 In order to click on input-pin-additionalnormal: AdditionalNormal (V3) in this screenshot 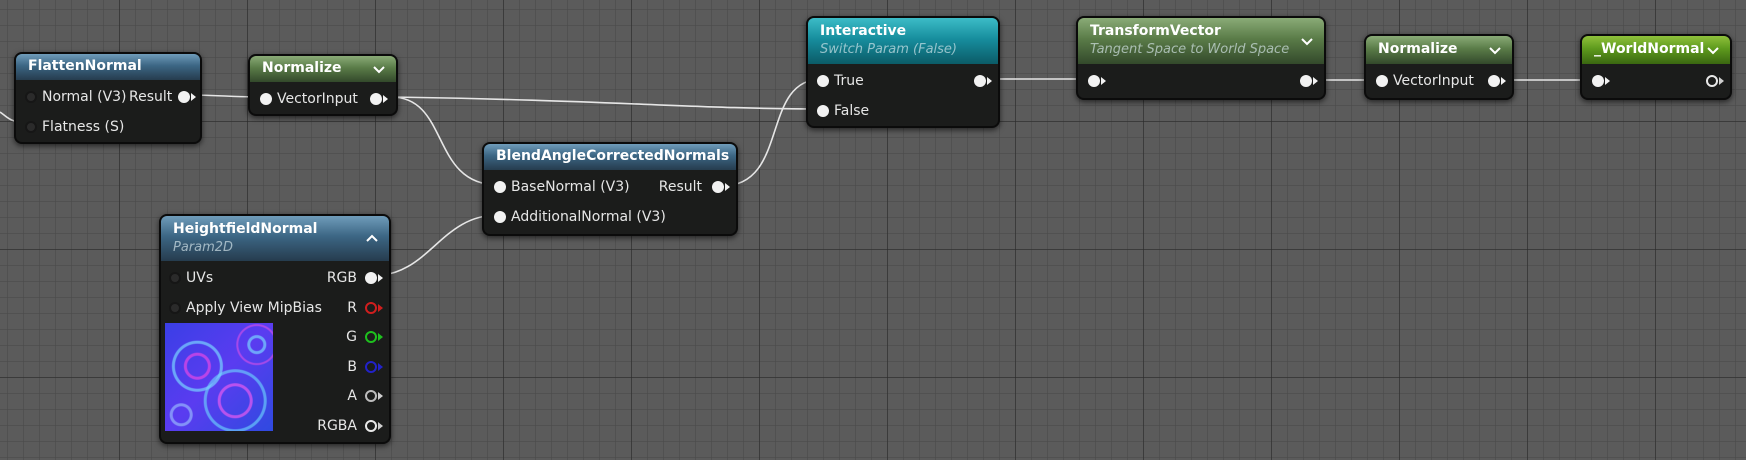, I will do `click(580, 217)`.